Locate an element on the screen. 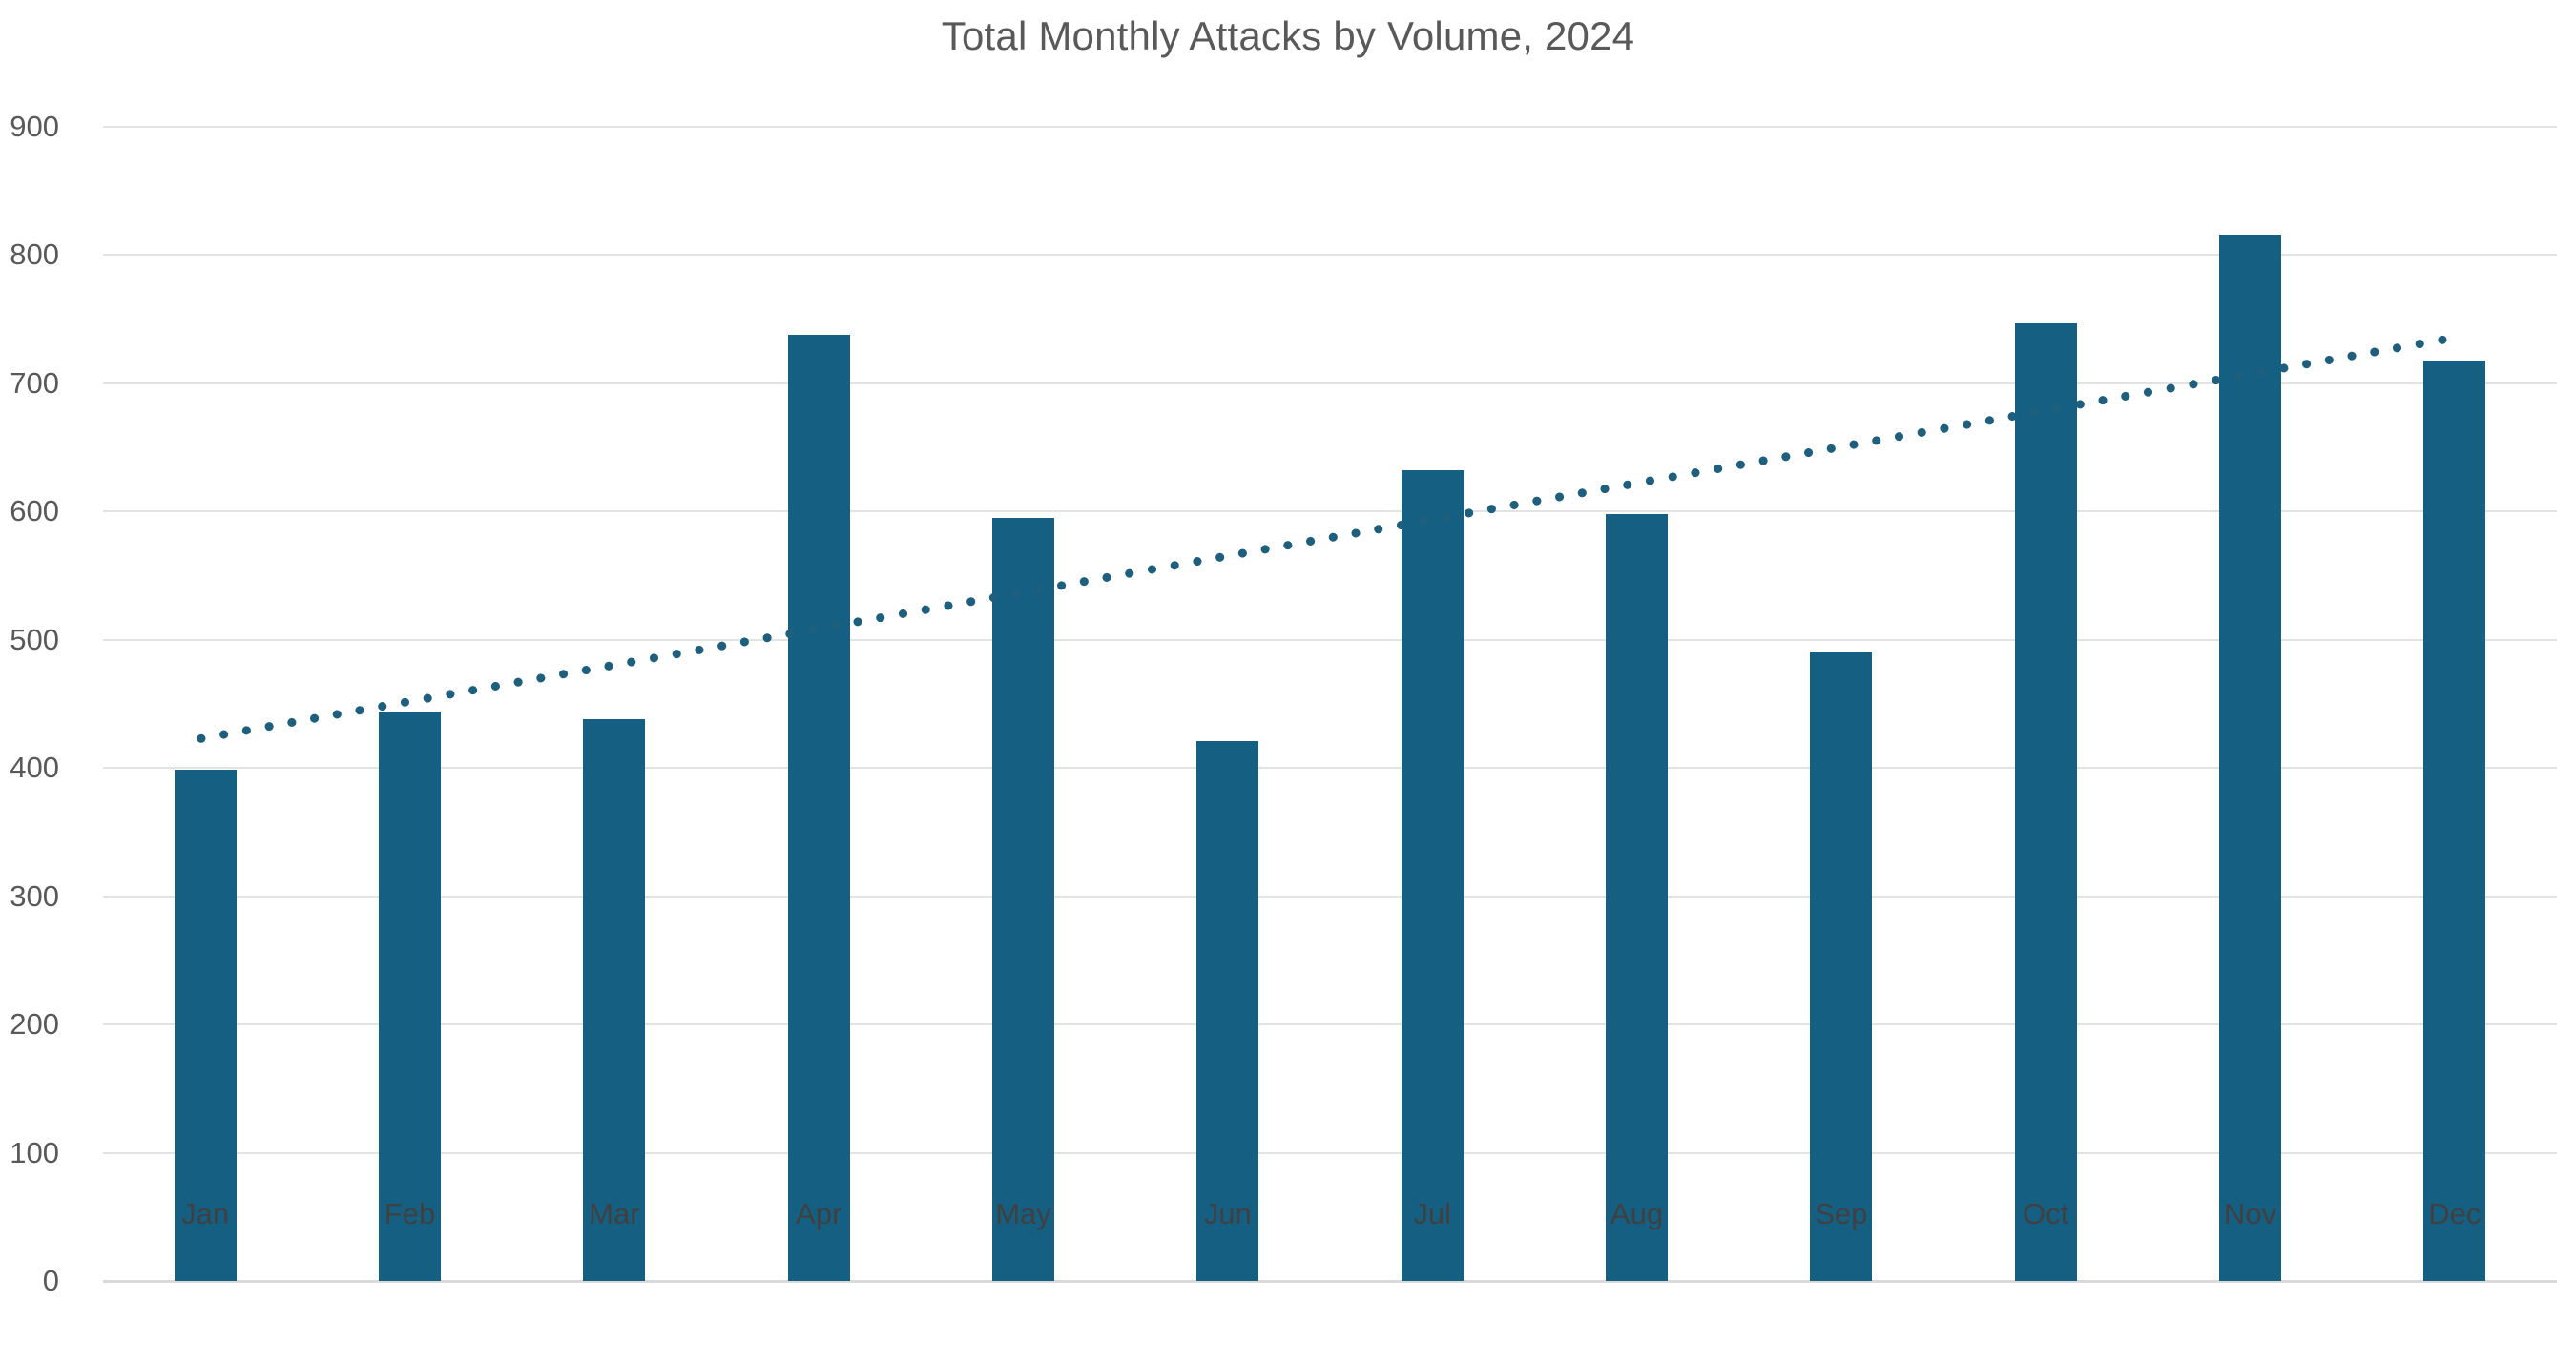 The width and height of the screenshot is (2576, 1363). y-axis-tick-label: 400 is located at coordinates (34, 768).